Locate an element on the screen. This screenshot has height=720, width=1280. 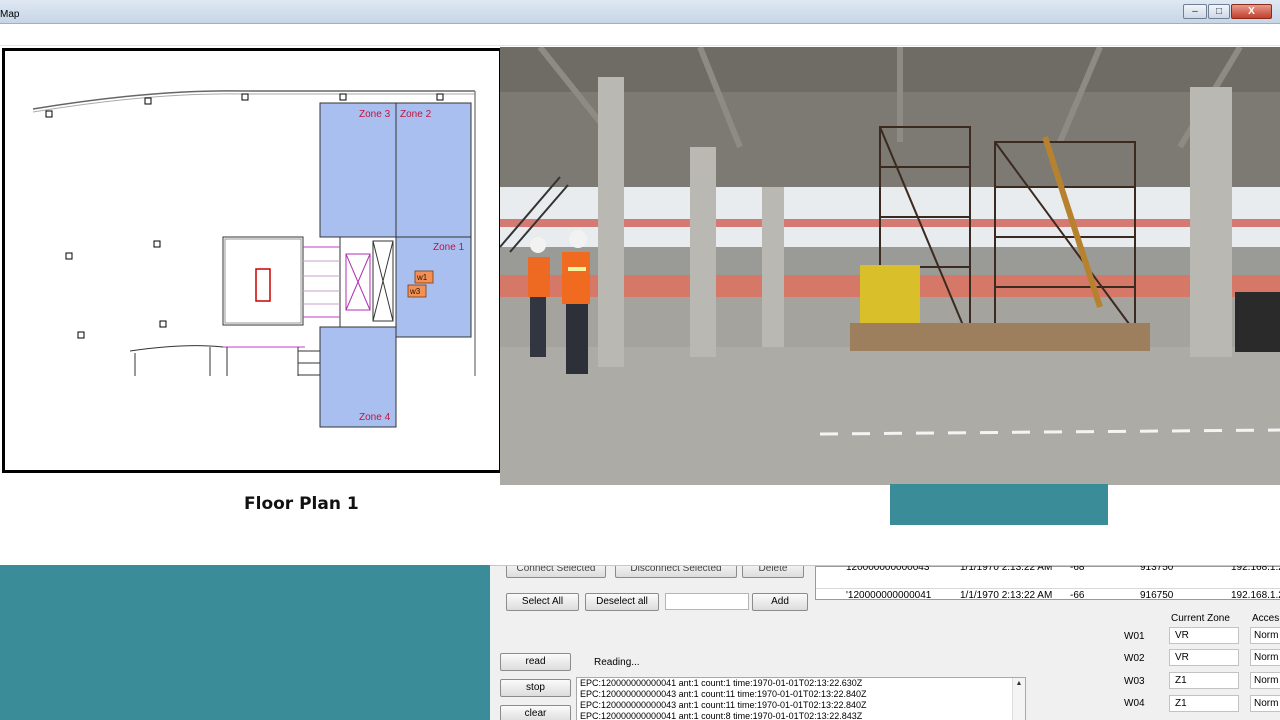
zone-3-label: Zone 3 is located at coordinates (375, 114).